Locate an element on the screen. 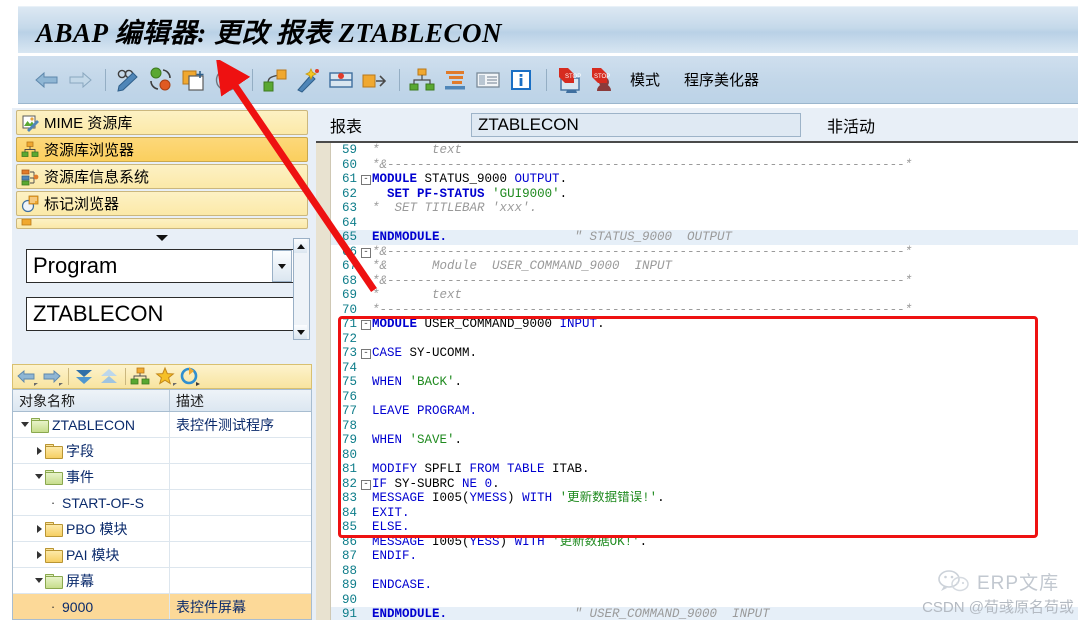 This screenshot has height=625, width=1080. tree-back-icon is located at coordinates (27, 376).